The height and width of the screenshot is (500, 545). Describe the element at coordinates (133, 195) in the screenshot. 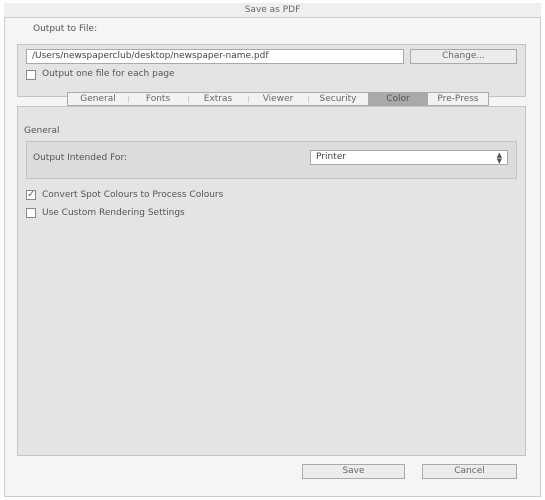

I see `convert-spot-label: Convert Spot Colours to Process Colours` at that location.